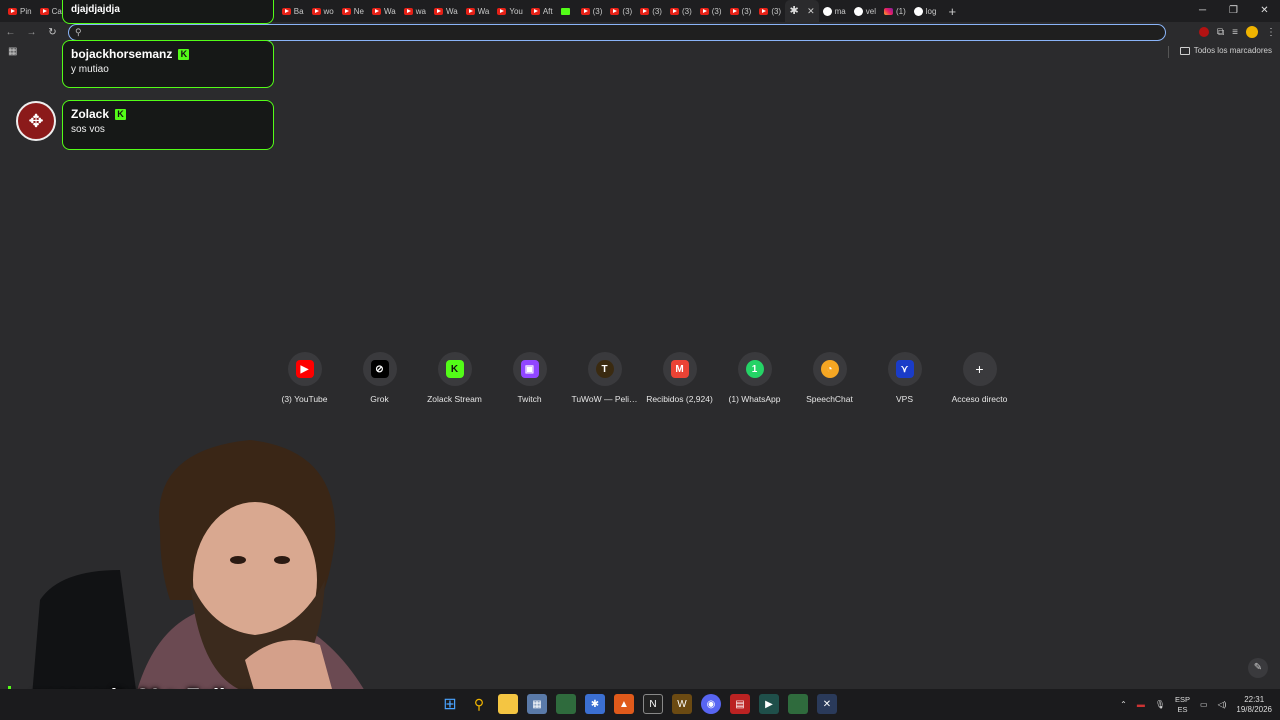 This screenshot has width=1280, height=720. What do you see at coordinates (979, 369) in the screenshot?
I see `shortcut-icon-circle: +` at bounding box center [979, 369].